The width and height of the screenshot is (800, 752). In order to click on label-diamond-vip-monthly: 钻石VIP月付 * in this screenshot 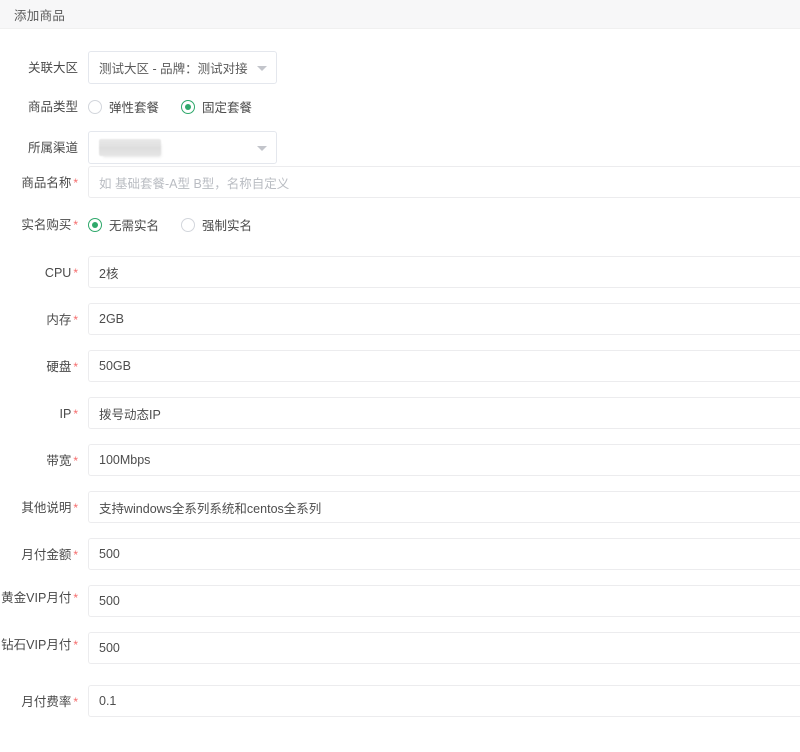, I will do `click(39, 643)`.